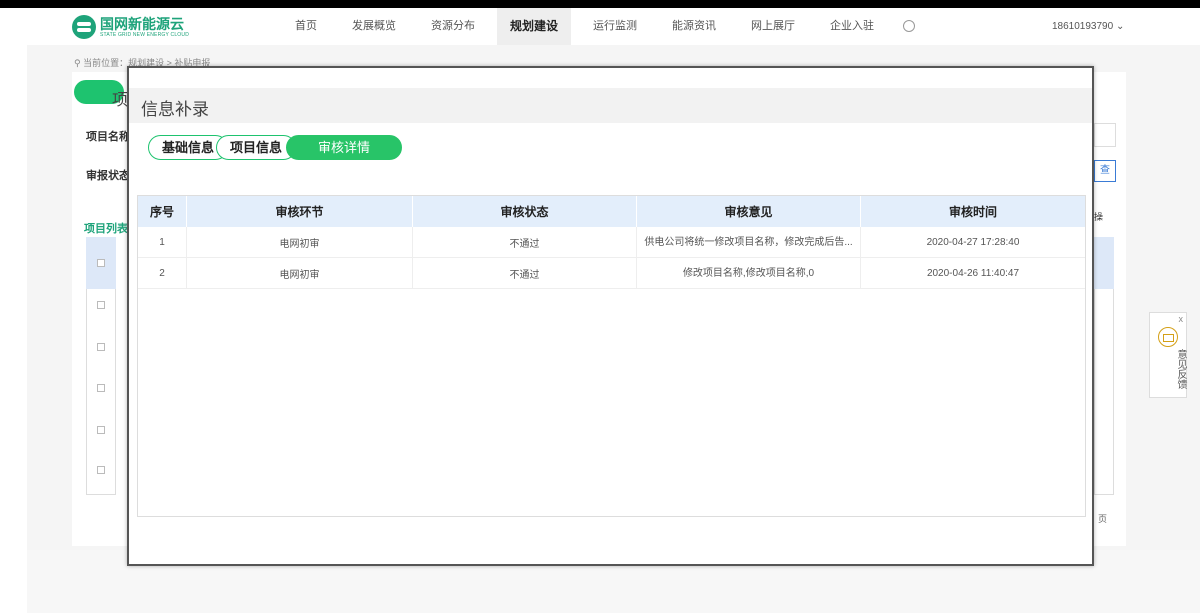 The height and width of the screenshot is (613, 1200). Describe the element at coordinates (1105, 135) in the screenshot. I see `search-input` at that location.